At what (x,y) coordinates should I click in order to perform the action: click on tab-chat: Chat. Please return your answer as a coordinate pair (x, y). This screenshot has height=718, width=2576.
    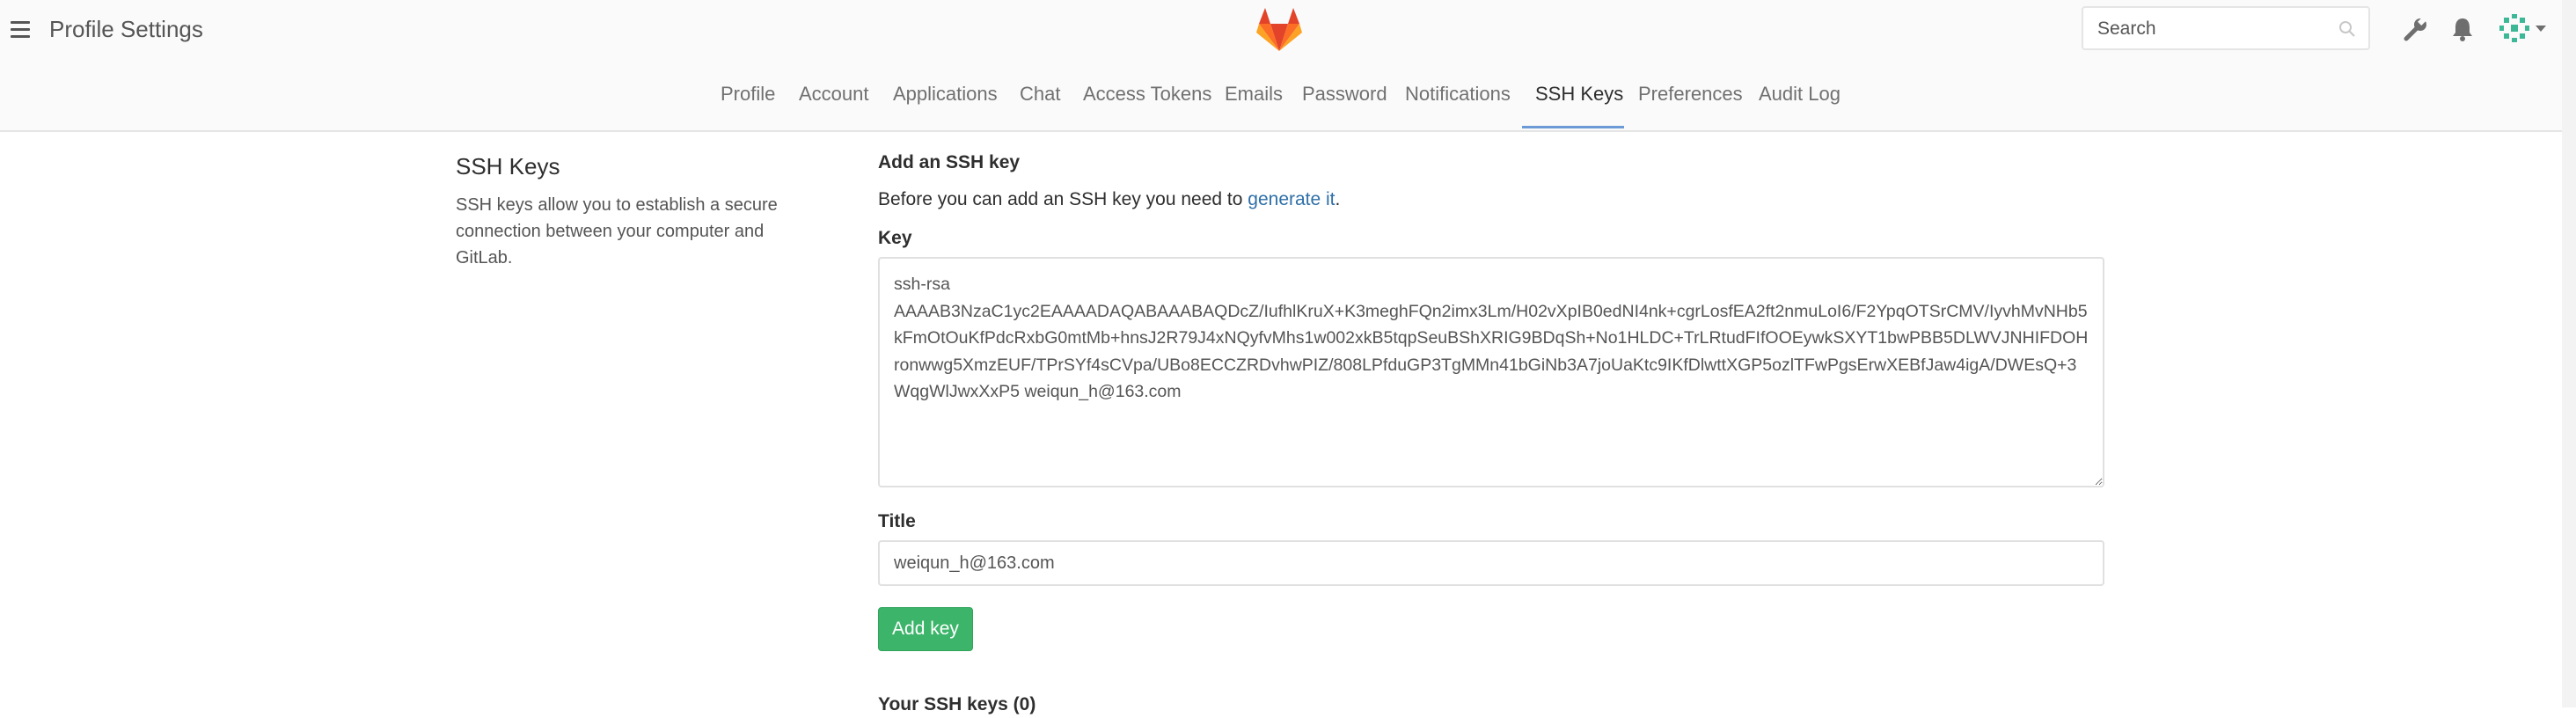
    Looking at the image, I should click on (1040, 94).